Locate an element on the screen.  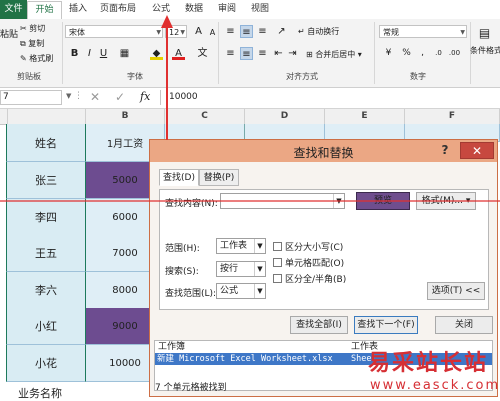
tab-find: 查找(D) is located at coordinates (179, 177).